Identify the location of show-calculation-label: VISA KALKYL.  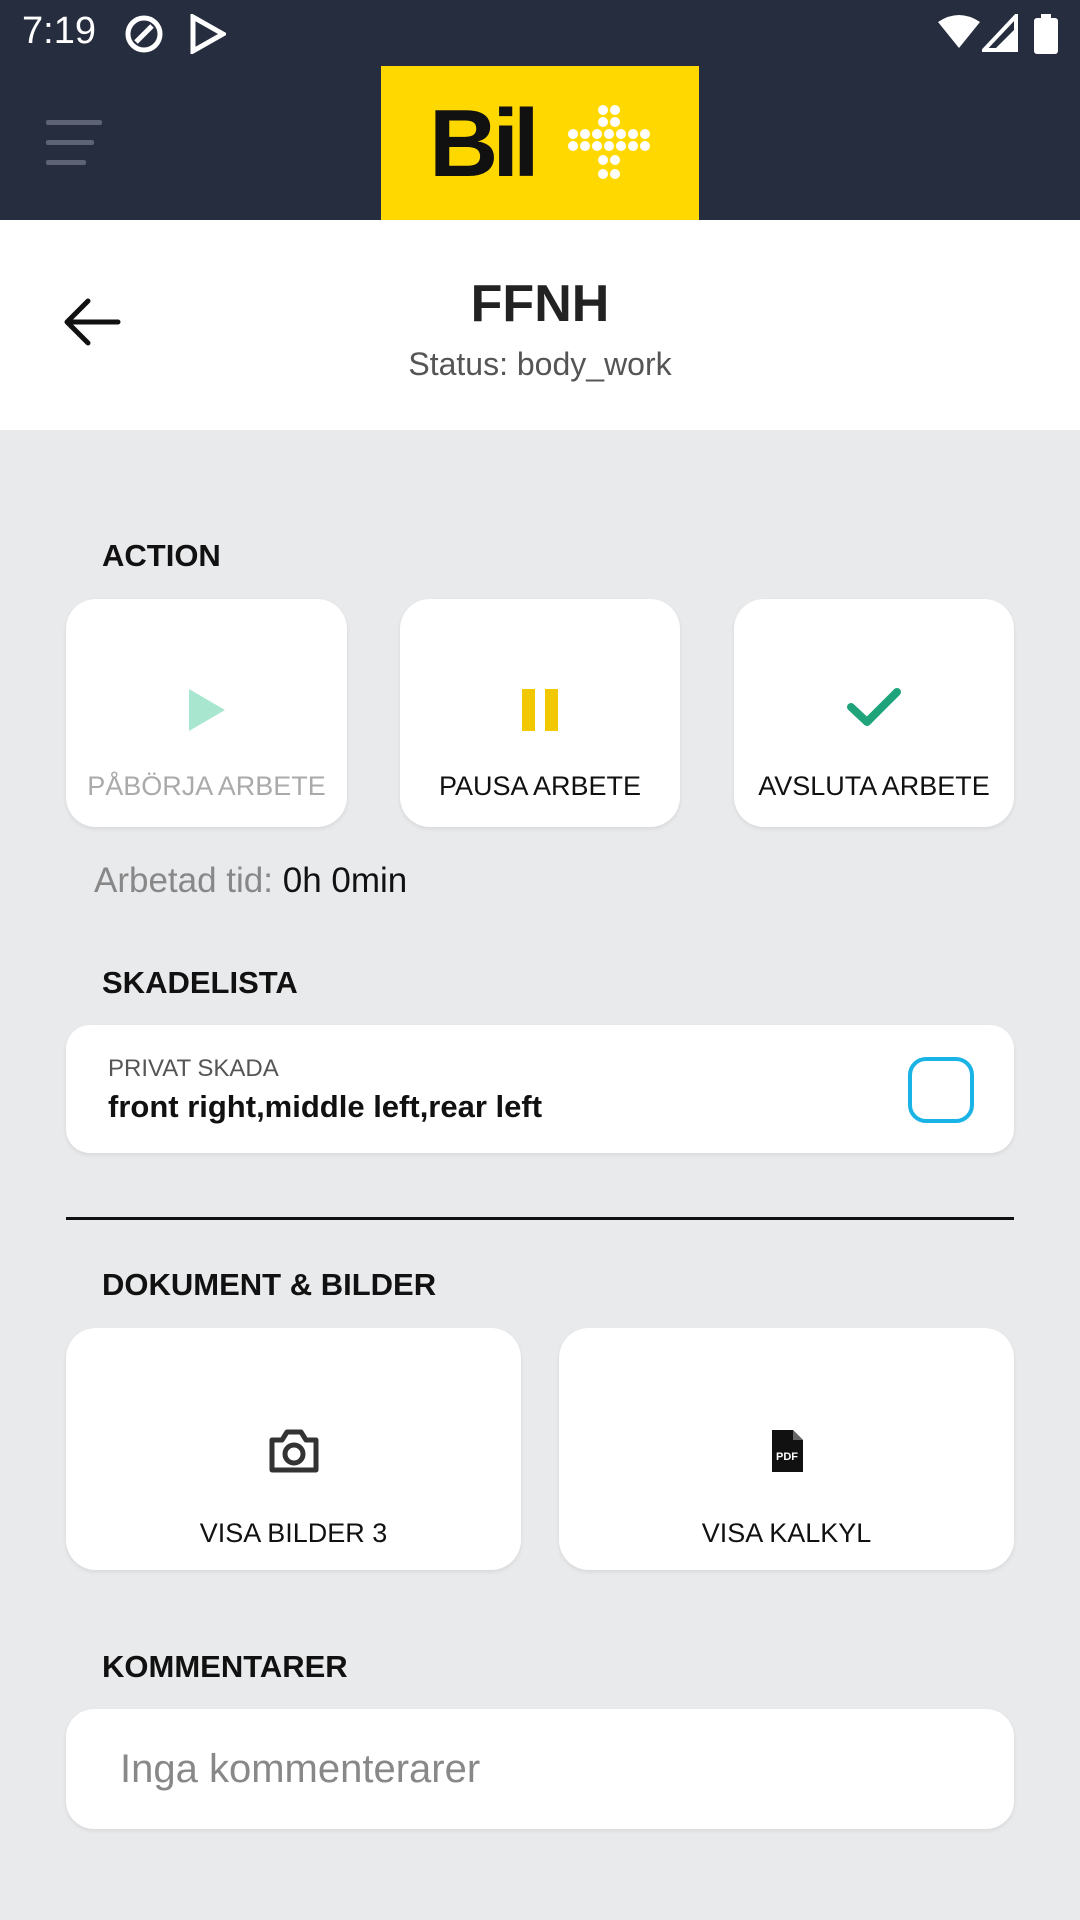
(786, 1533).